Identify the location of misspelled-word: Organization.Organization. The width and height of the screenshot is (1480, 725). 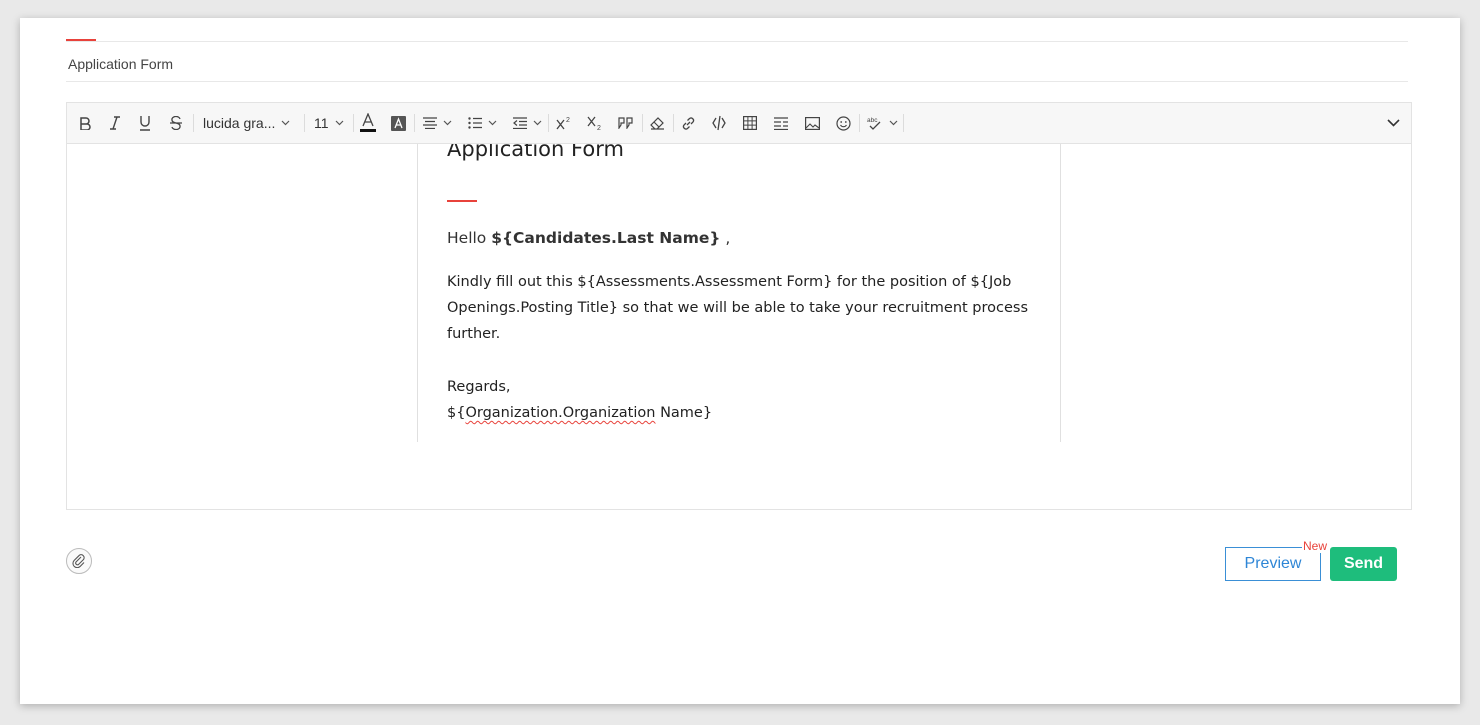
(560, 413).